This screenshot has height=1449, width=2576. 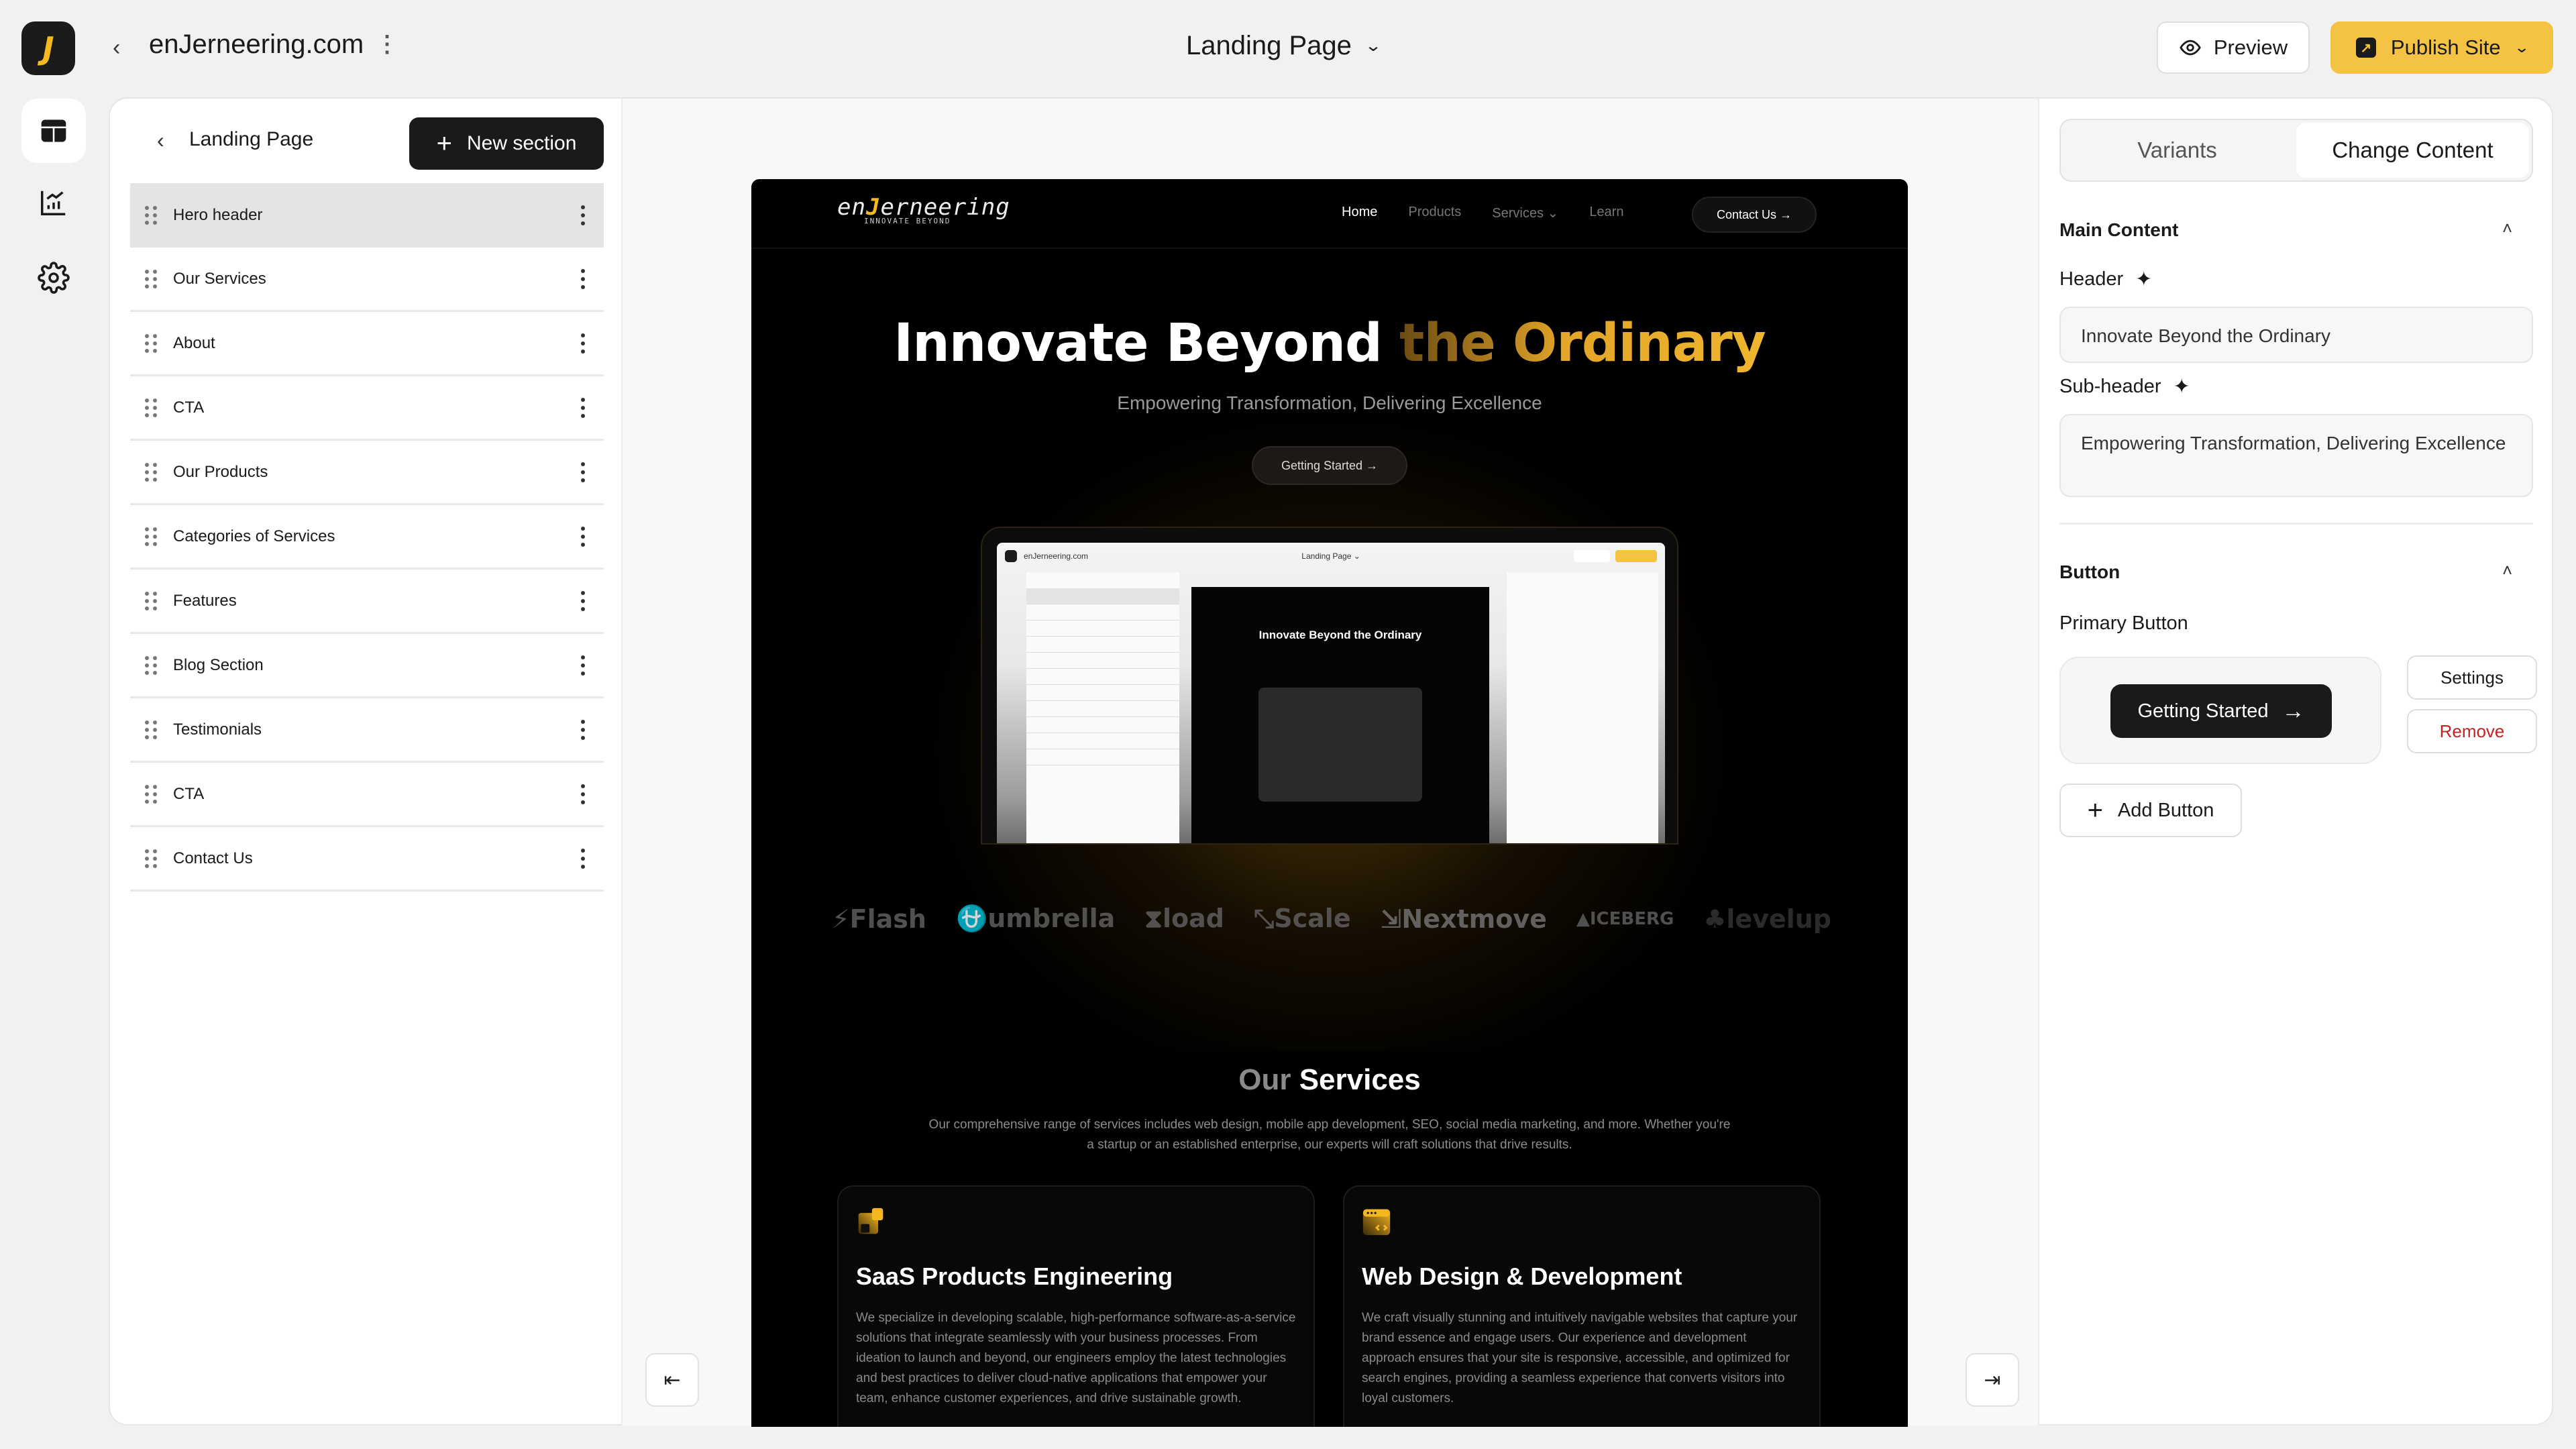 What do you see at coordinates (1340, 745) in the screenshot?
I see `mini-nested-device` at bounding box center [1340, 745].